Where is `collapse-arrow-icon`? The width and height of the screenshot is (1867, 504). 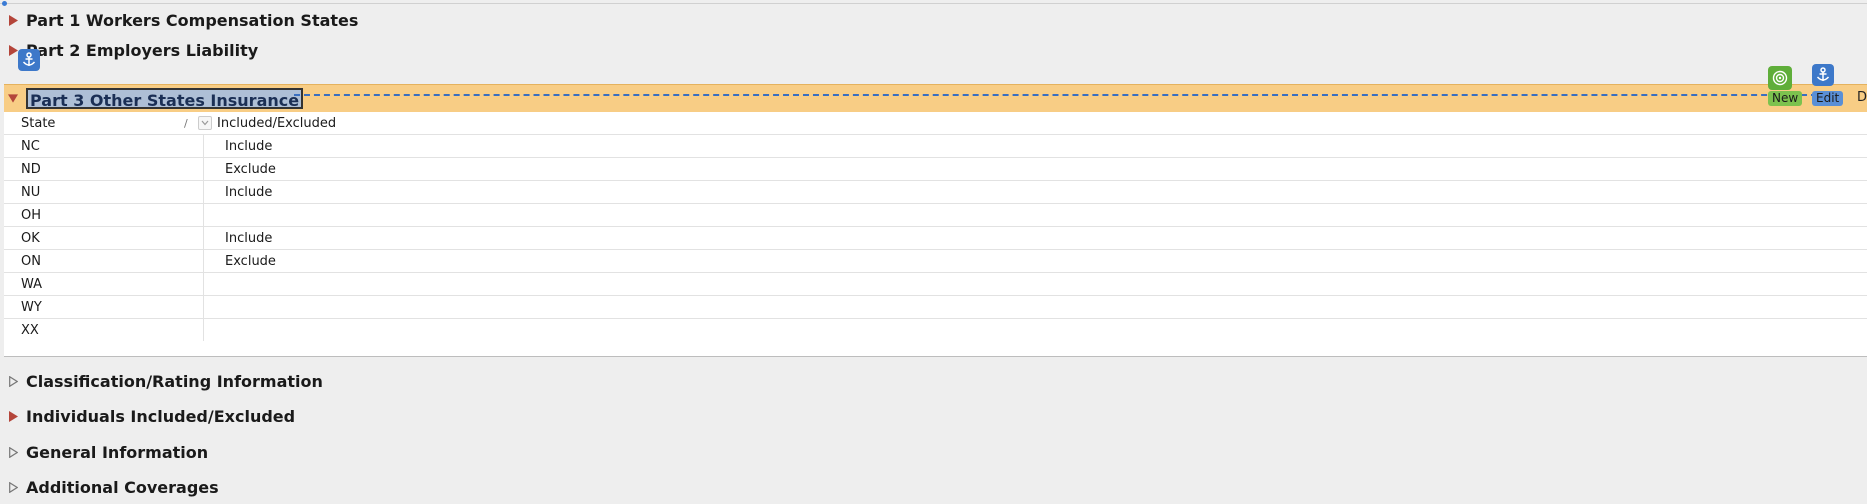 collapse-arrow-icon is located at coordinates (13, 99).